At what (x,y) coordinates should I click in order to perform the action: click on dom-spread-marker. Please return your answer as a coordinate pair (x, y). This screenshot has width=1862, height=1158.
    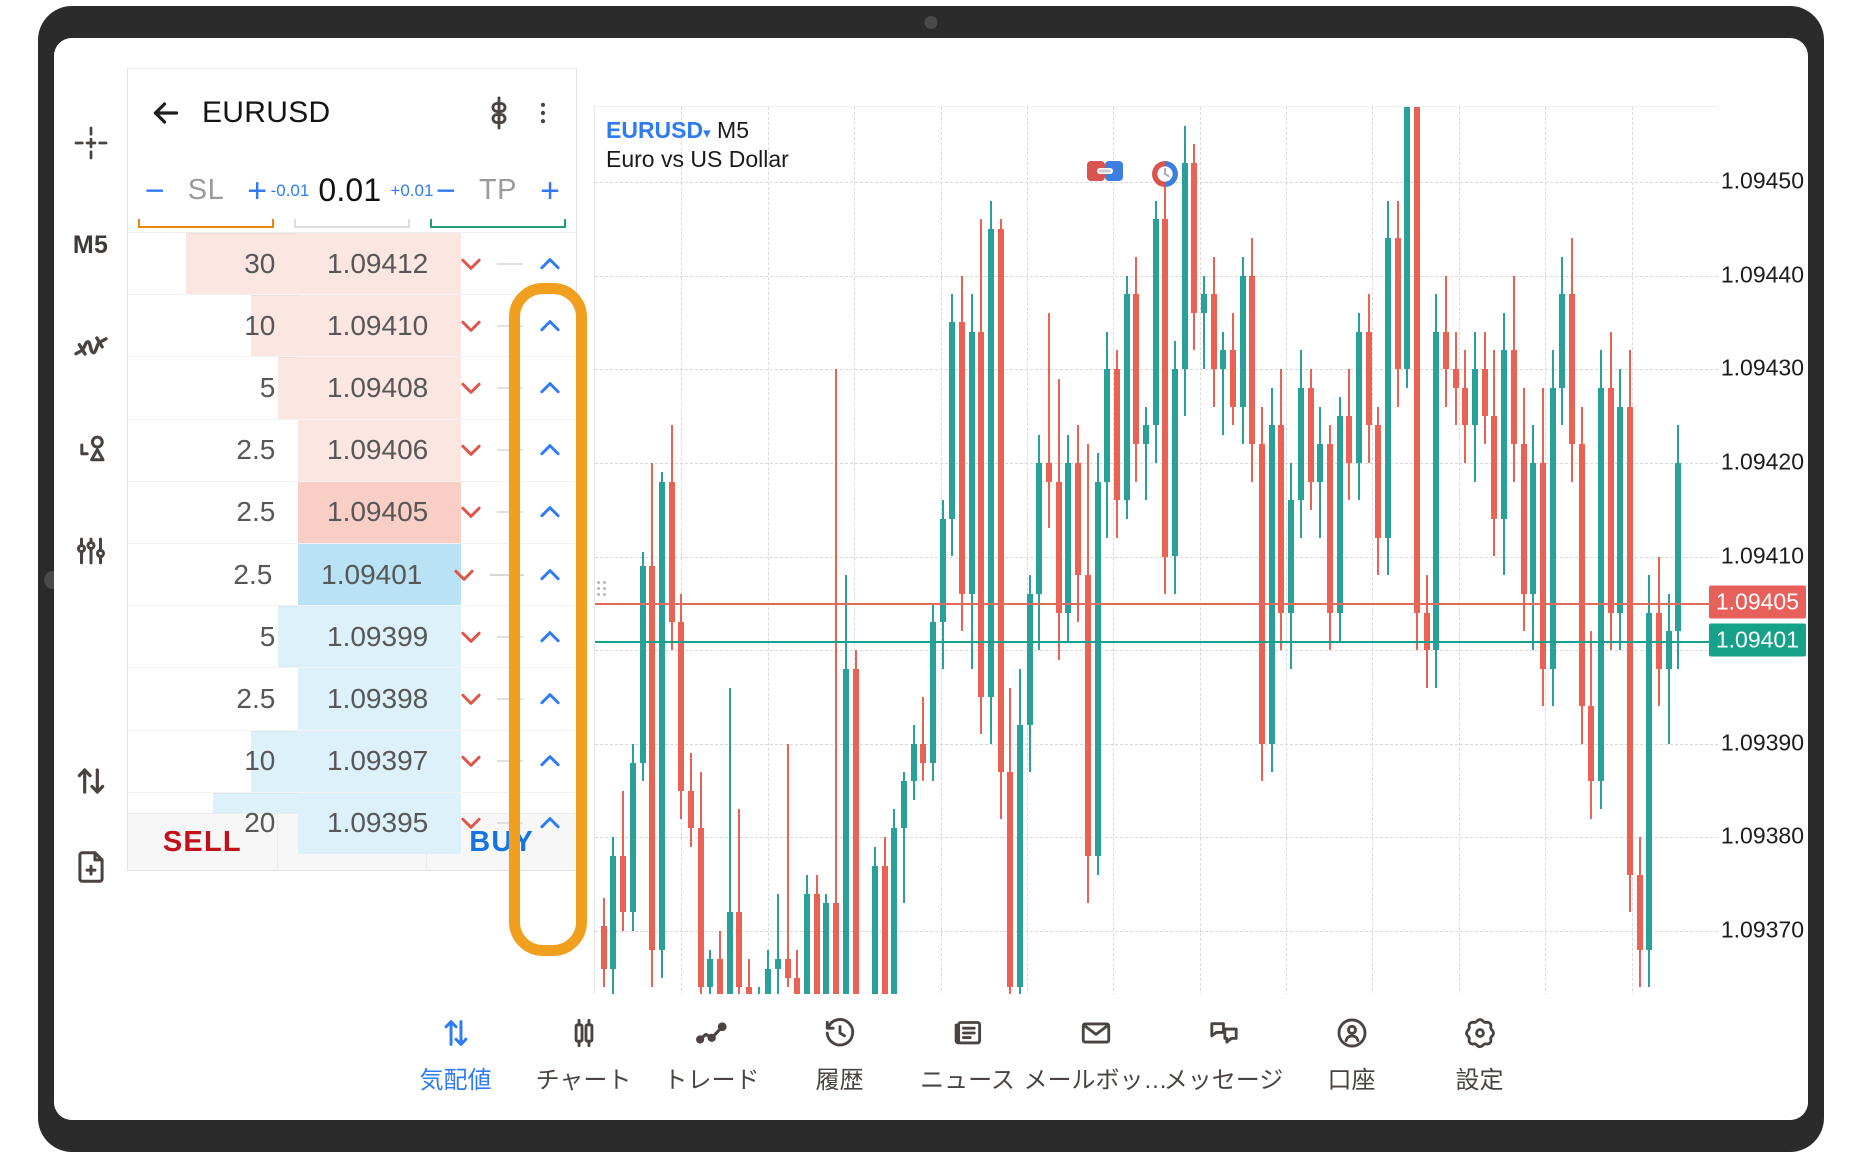
    Looking at the image, I should click on (510, 263).